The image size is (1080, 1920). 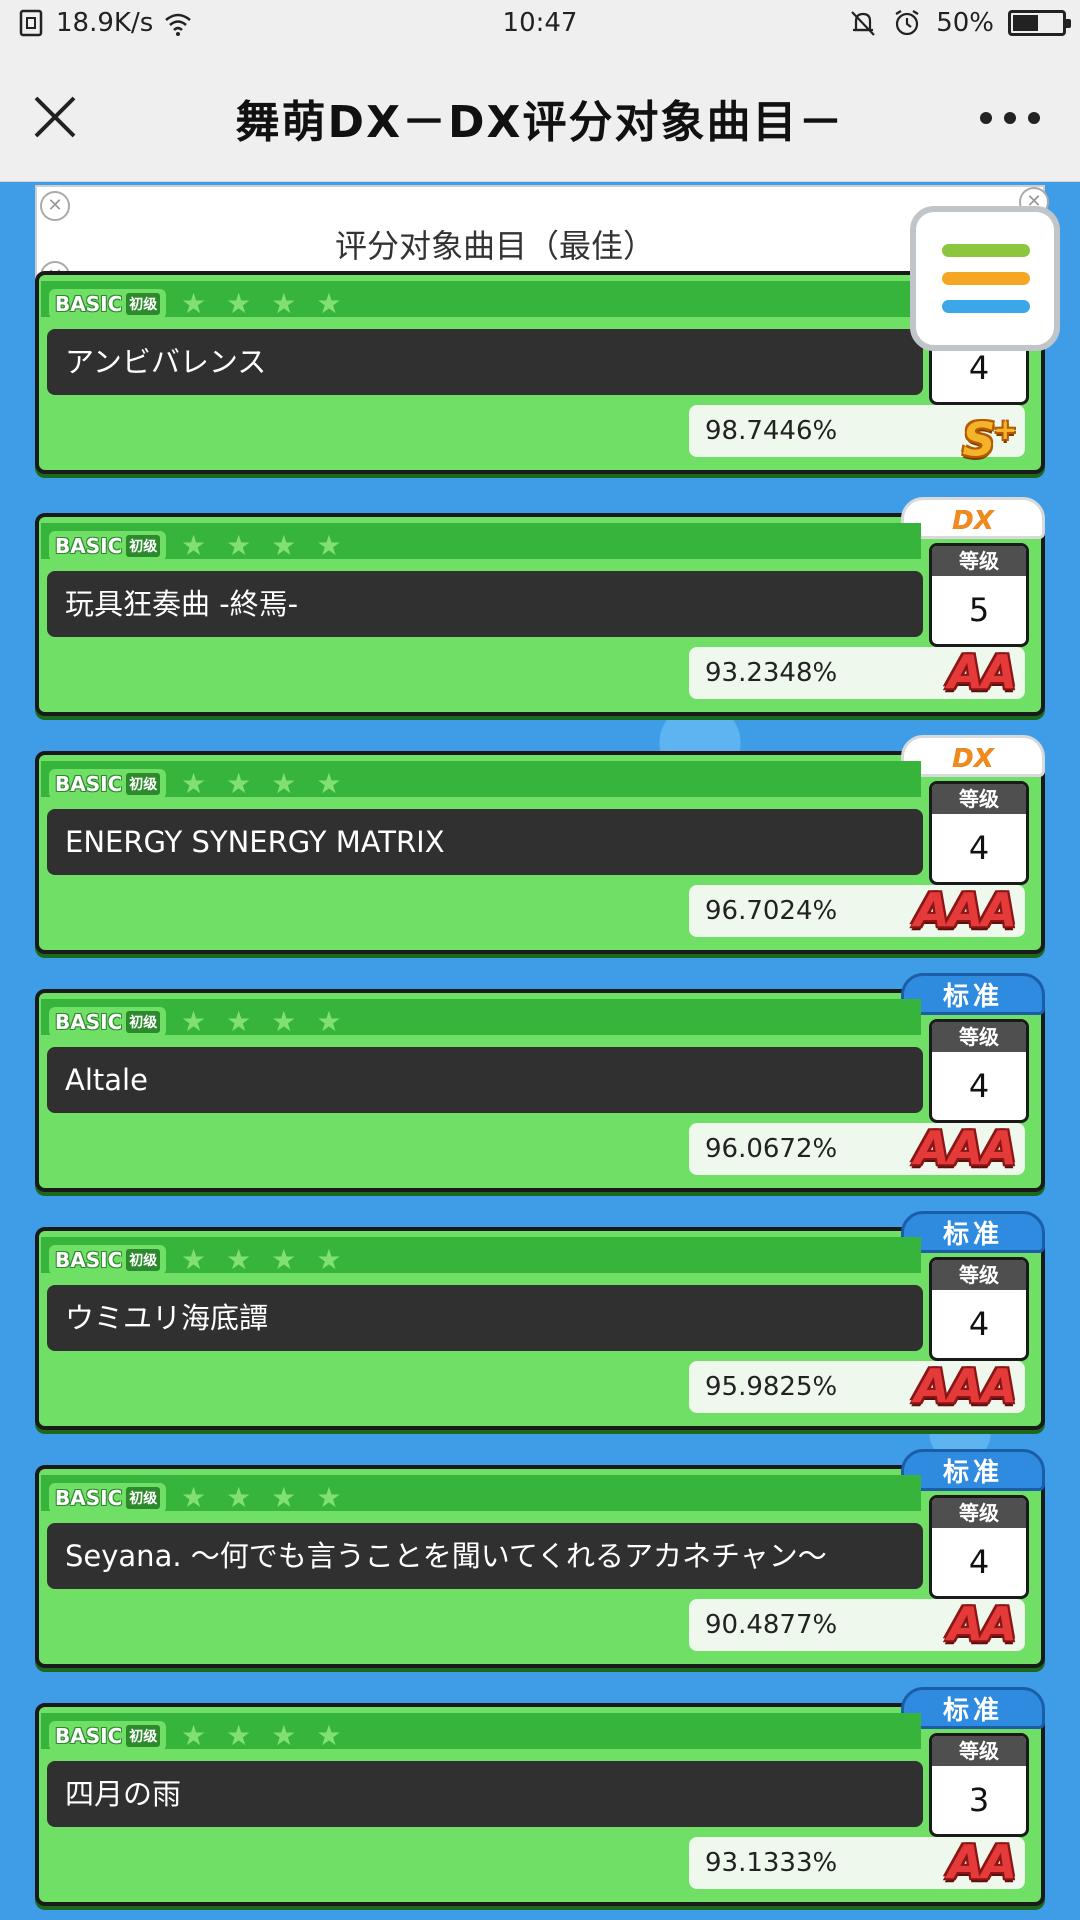 What do you see at coordinates (485, 604) in the screenshot?
I see `song-title: 玩具狂奏曲 -終焉-` at bounding box center [485, 604].